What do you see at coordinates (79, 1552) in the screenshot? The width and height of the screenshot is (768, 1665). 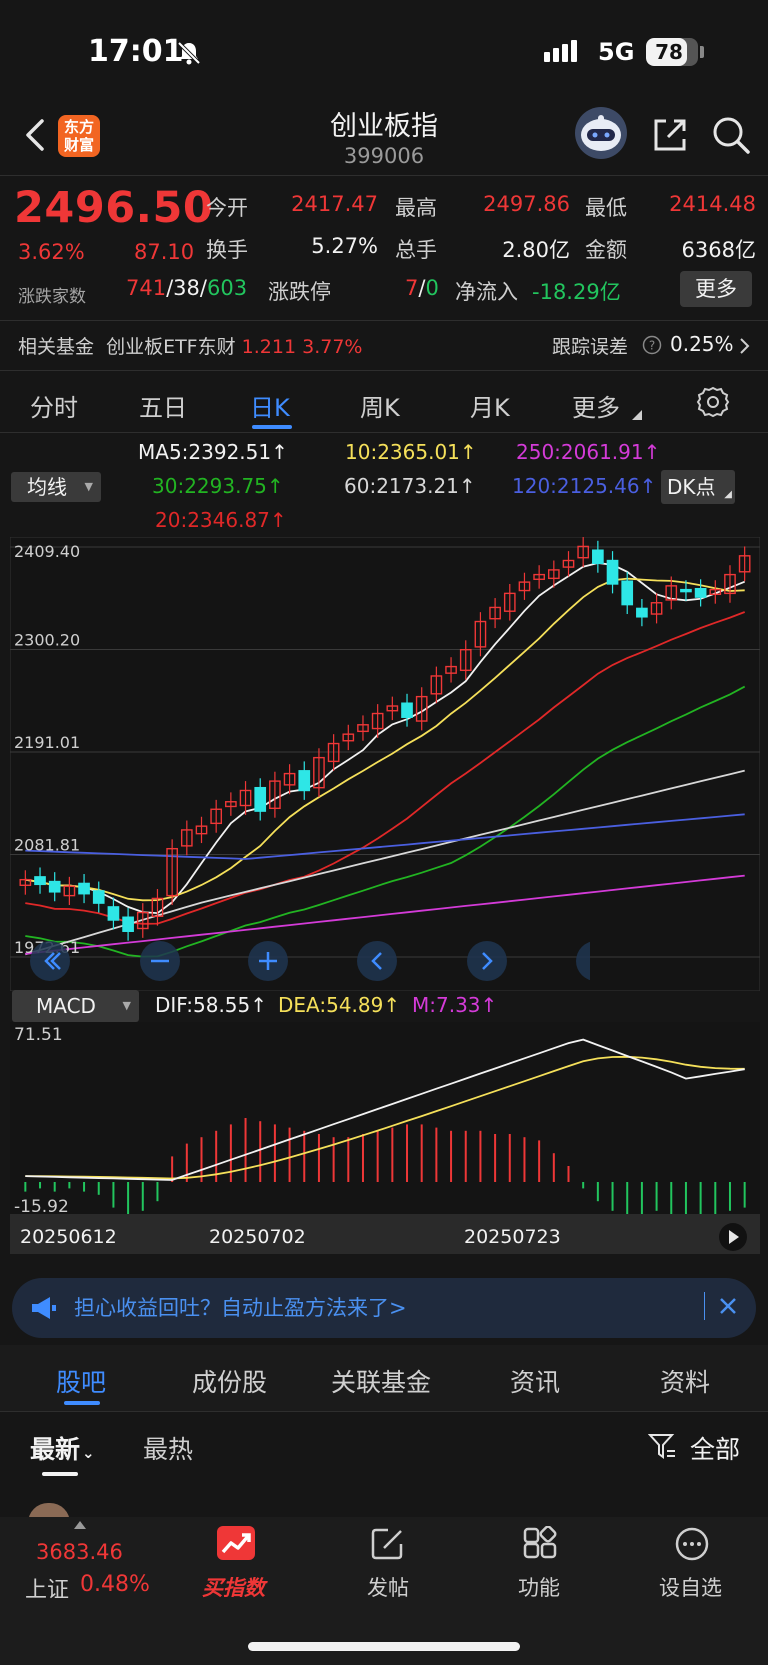 I see `index-value: 3683.46` at bounding box center [79, 1552].